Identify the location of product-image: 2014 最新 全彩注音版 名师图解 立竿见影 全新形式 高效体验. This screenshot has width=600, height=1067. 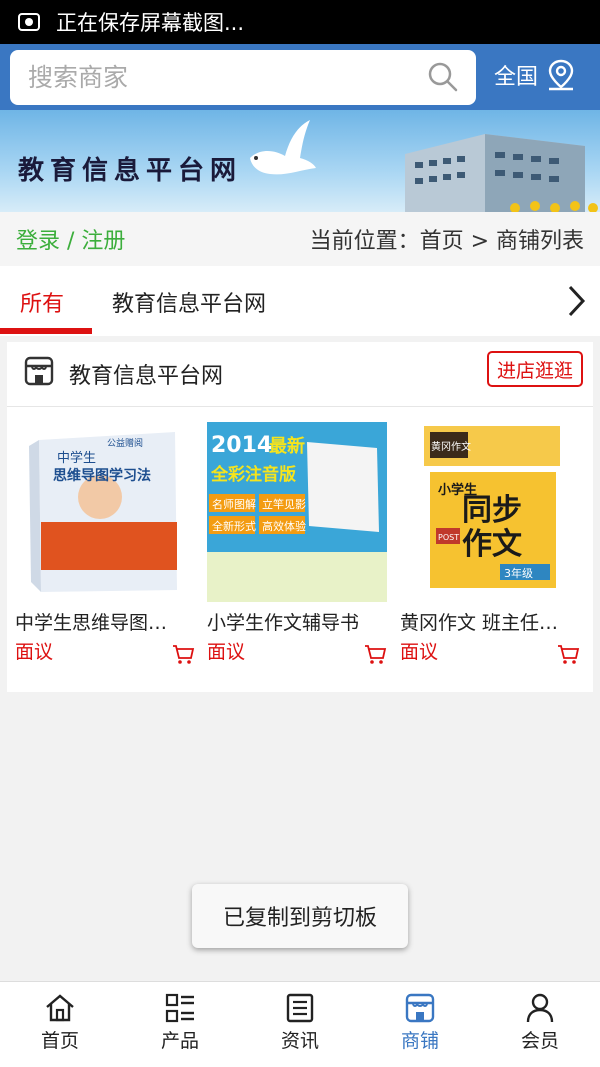
(297, 512).